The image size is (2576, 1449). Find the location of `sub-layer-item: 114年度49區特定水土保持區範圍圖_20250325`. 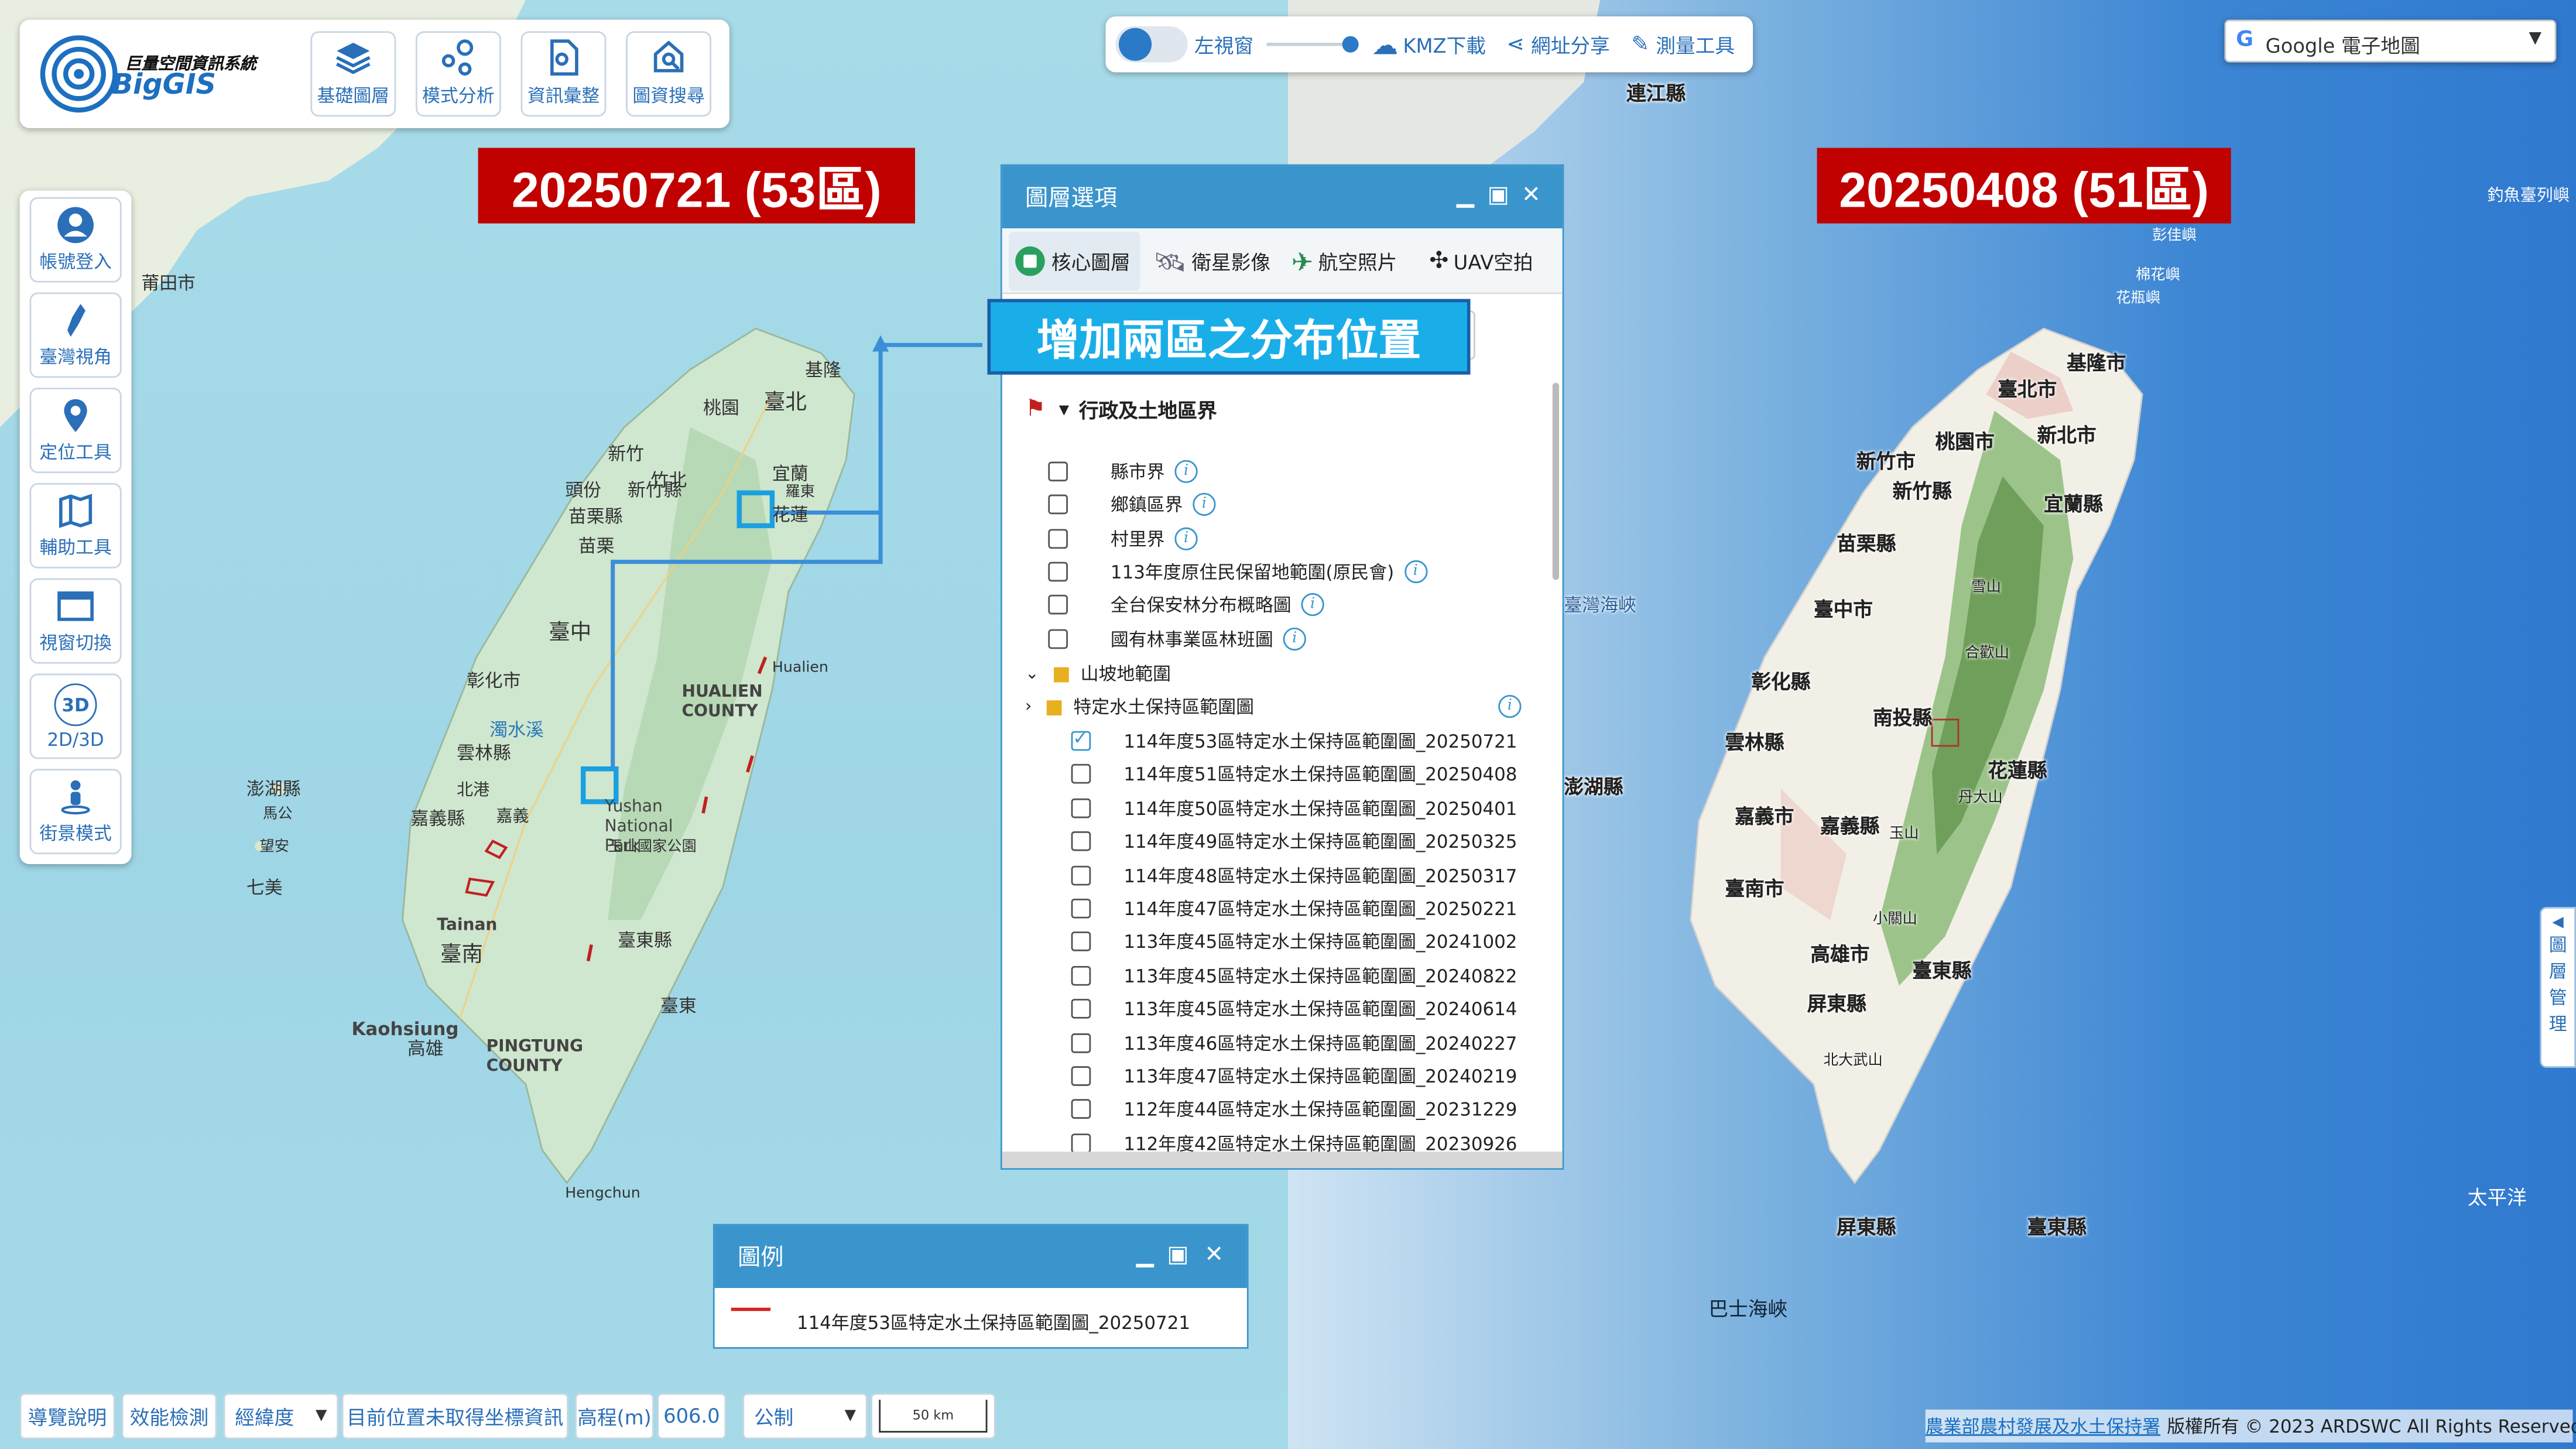

sub-layer-item: 114年度49區特定水土保持區範圍圖_20250325 is located at coordinates (1294, 842).